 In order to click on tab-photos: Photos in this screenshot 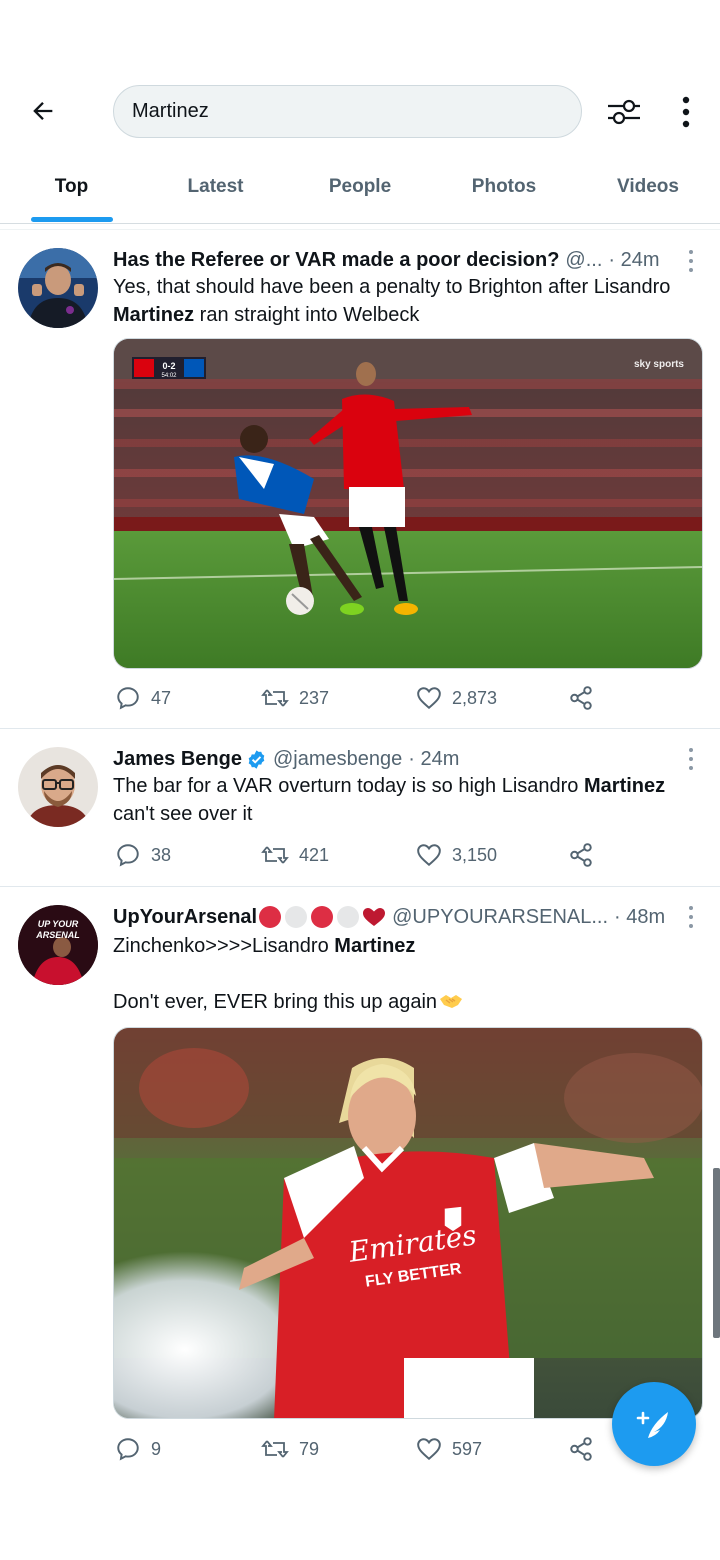, I will do `click(504, 191)`.